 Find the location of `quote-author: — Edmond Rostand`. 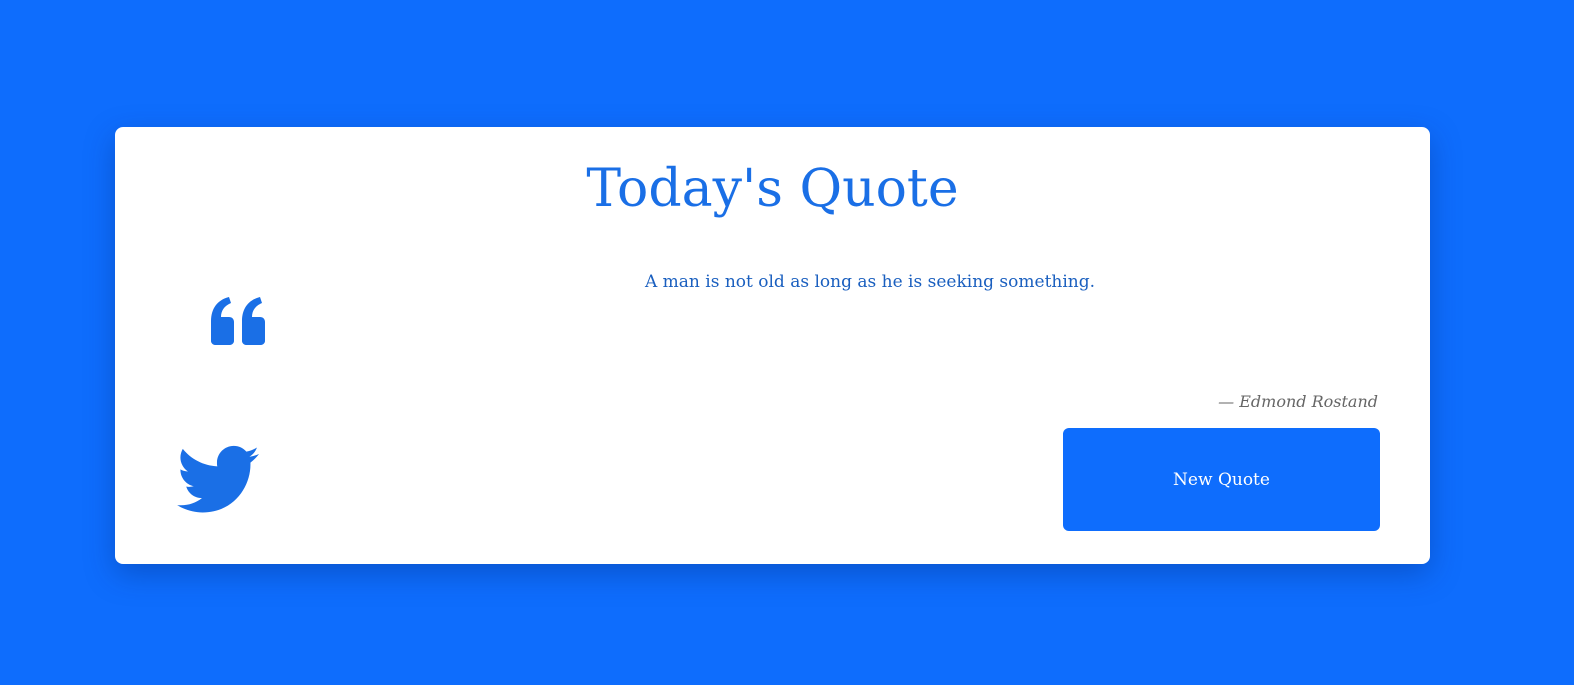

quote-author: — Edmond Rostand is located at coordinates (1298, 401).